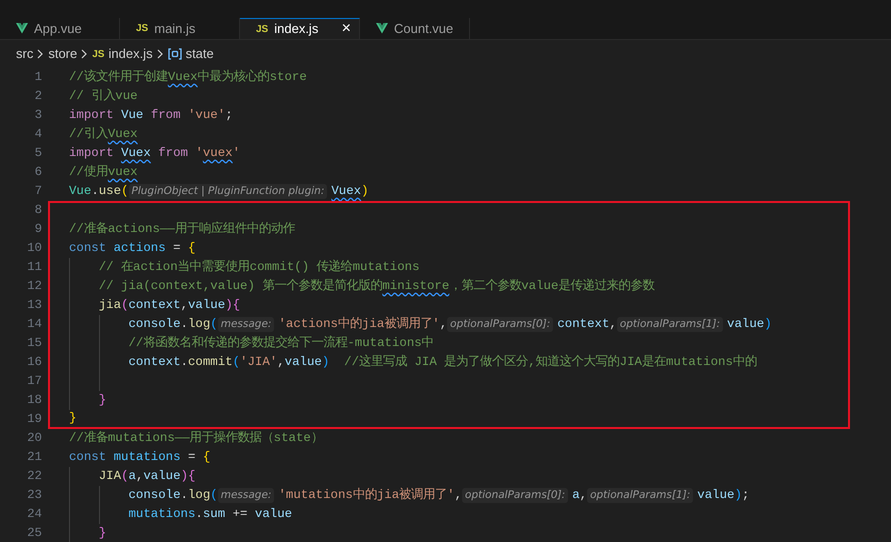 The image size is (891, 542). Describe the element at coordinates (38, 191) in the screenshot. I see `line-number: 7` at that location.